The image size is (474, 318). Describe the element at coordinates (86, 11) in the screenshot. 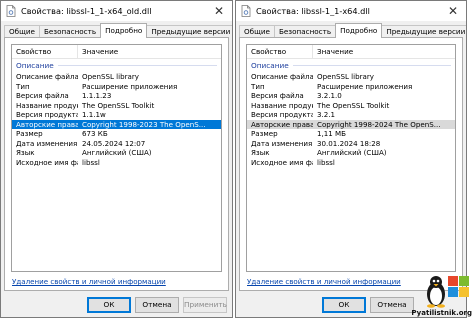

I see `window-title: Свойства: libssl-1_1-x64_old.dll` at that location.